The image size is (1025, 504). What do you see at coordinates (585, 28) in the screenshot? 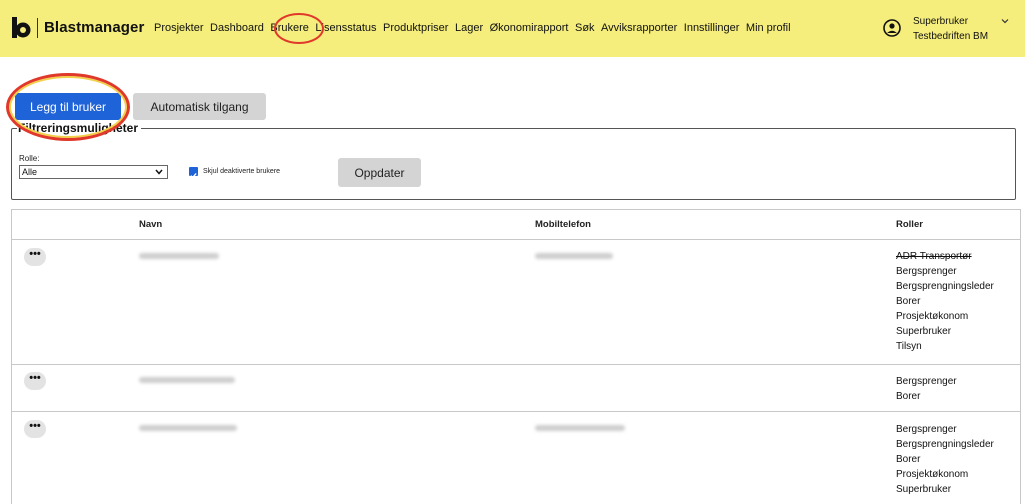
I see `nav-sok: Søk` at bounding box center [585, 28].